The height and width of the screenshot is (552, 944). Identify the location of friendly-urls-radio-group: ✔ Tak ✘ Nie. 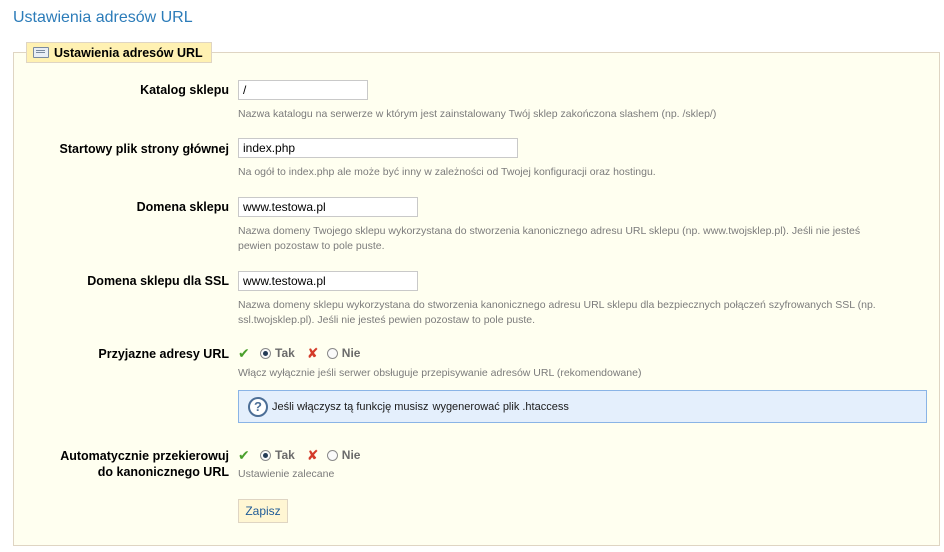
(299, 353).